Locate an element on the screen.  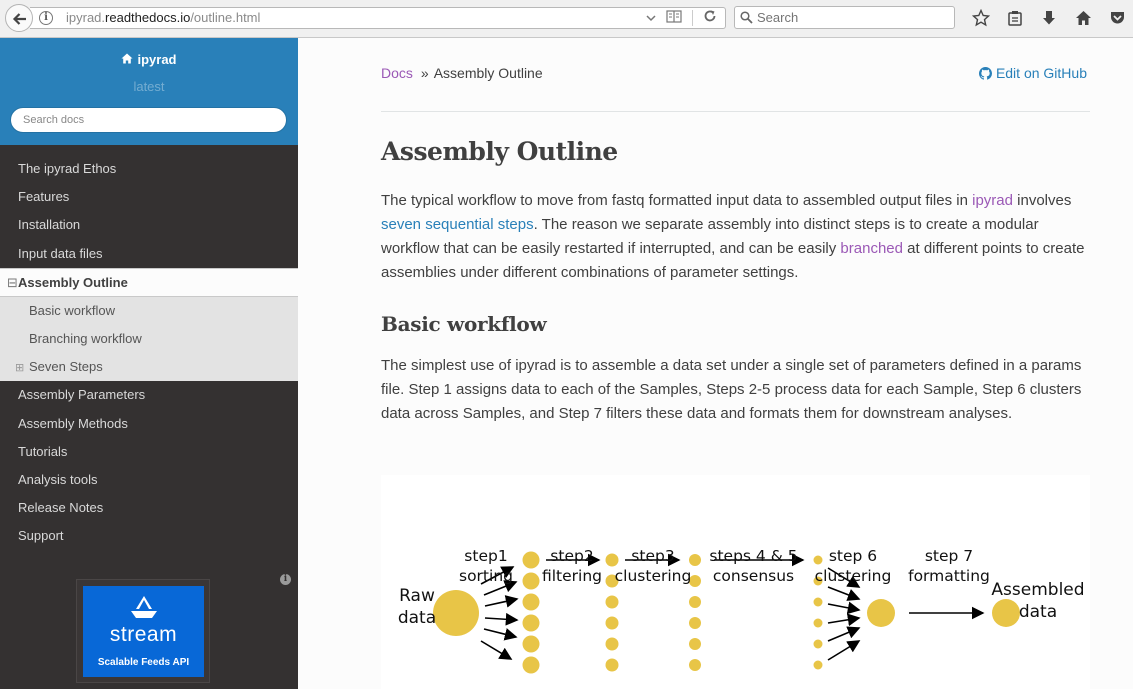
github-icon is located at coordinates (985, 73).